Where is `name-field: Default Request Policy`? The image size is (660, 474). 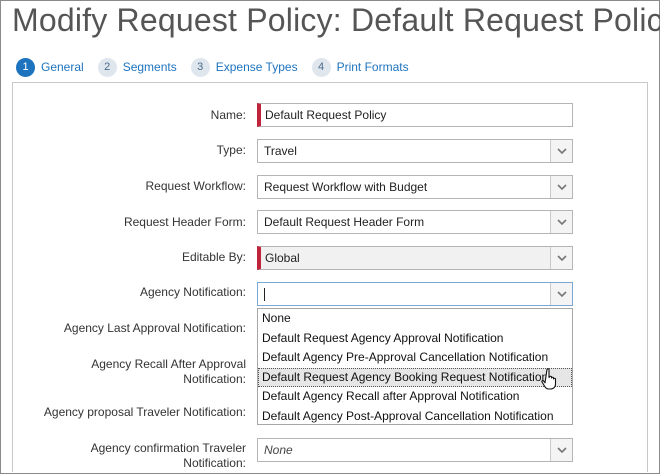 name-field: Default Request Policy is located at coordinates (415, 115).